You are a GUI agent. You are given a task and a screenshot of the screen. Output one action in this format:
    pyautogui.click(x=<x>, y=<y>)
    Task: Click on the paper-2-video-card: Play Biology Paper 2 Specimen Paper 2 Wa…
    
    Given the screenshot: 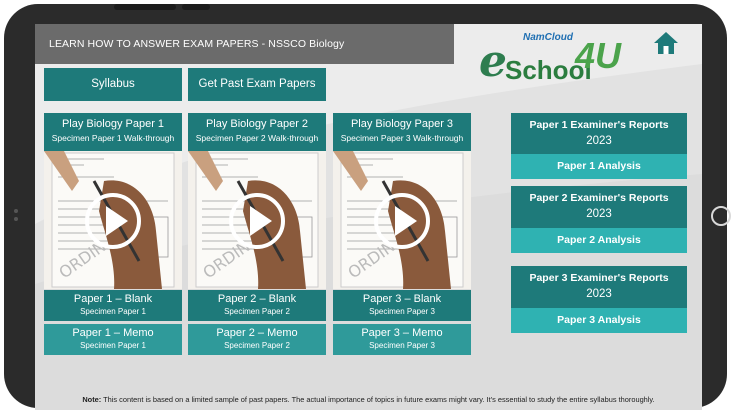 What is the action you would take?
    pyautogui.click(x=257, y=201)
    